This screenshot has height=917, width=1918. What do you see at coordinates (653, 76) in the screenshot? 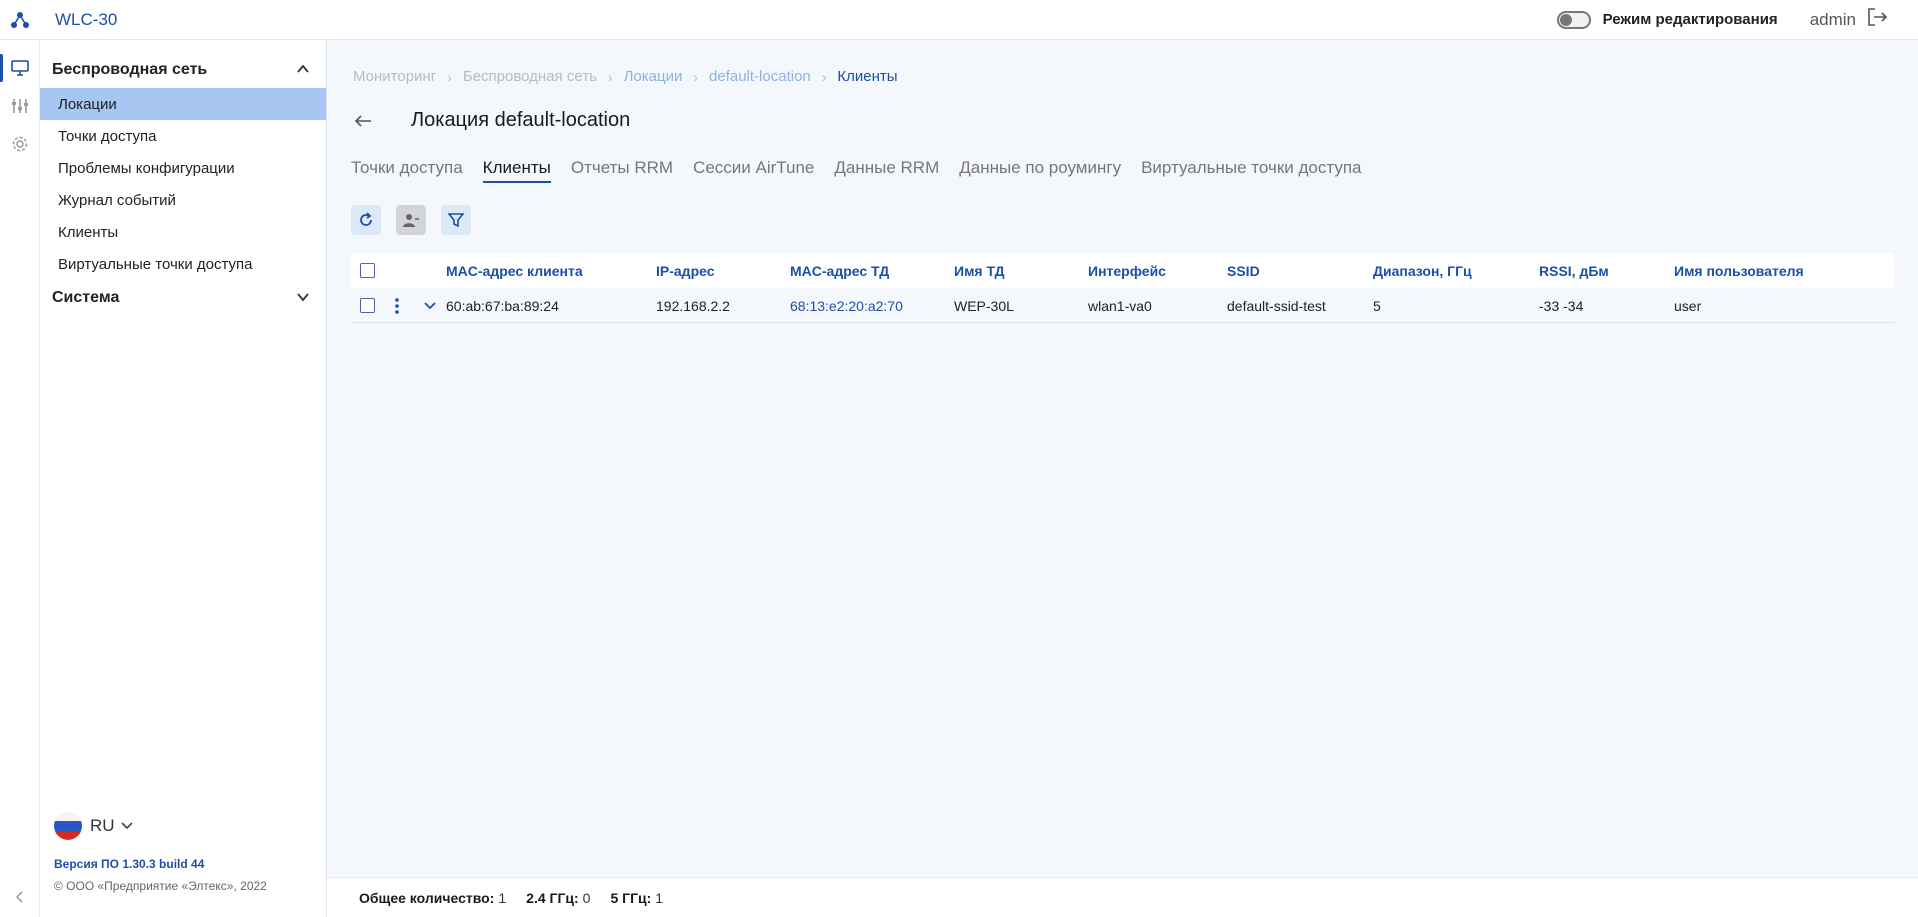
I see `breadcrumb-locations: Локации` at bounding box center [653, 76].